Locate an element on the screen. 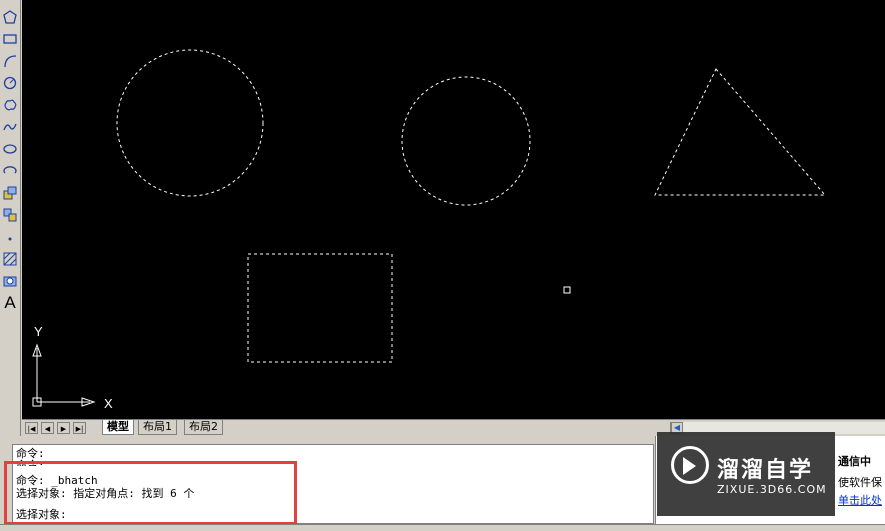  tab-layout2: 布局2 is located at coordinates (203, 427).